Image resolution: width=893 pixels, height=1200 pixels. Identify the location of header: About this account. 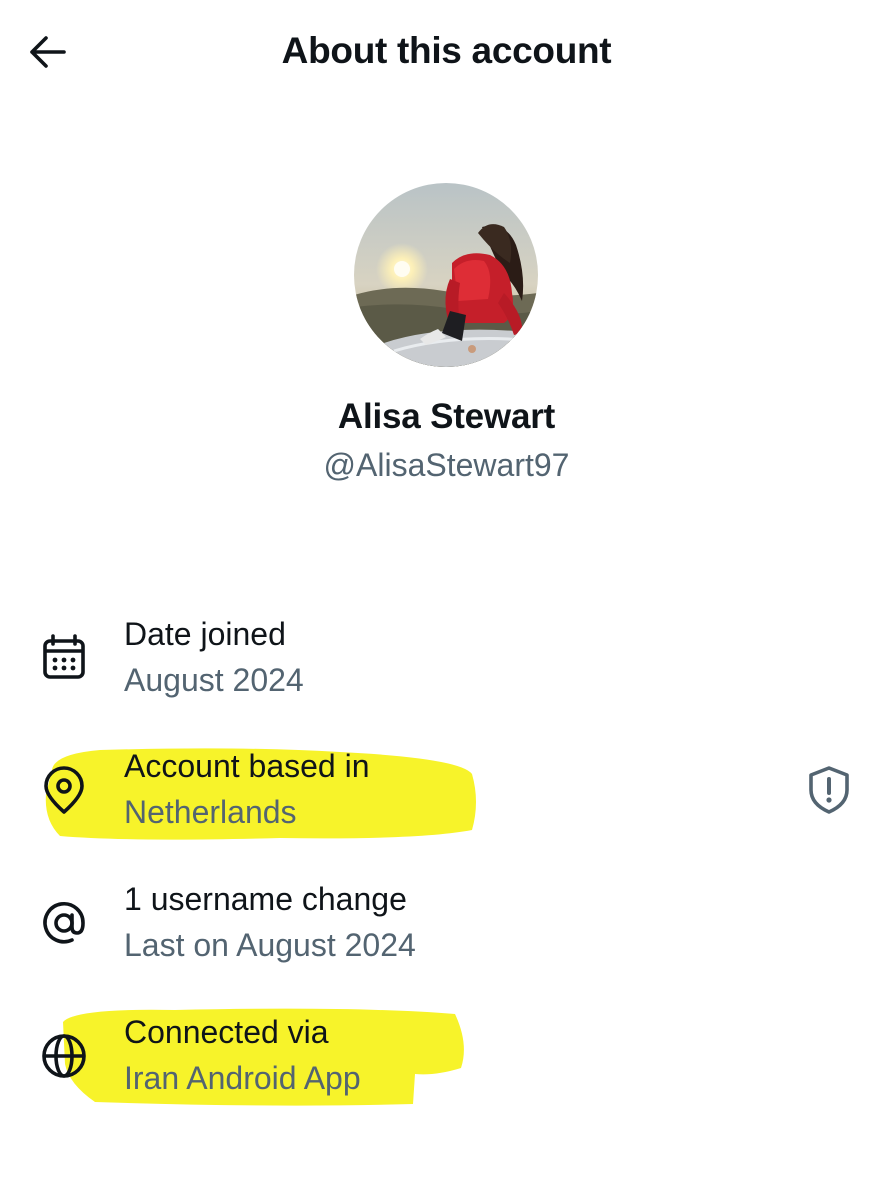
(446, 52).